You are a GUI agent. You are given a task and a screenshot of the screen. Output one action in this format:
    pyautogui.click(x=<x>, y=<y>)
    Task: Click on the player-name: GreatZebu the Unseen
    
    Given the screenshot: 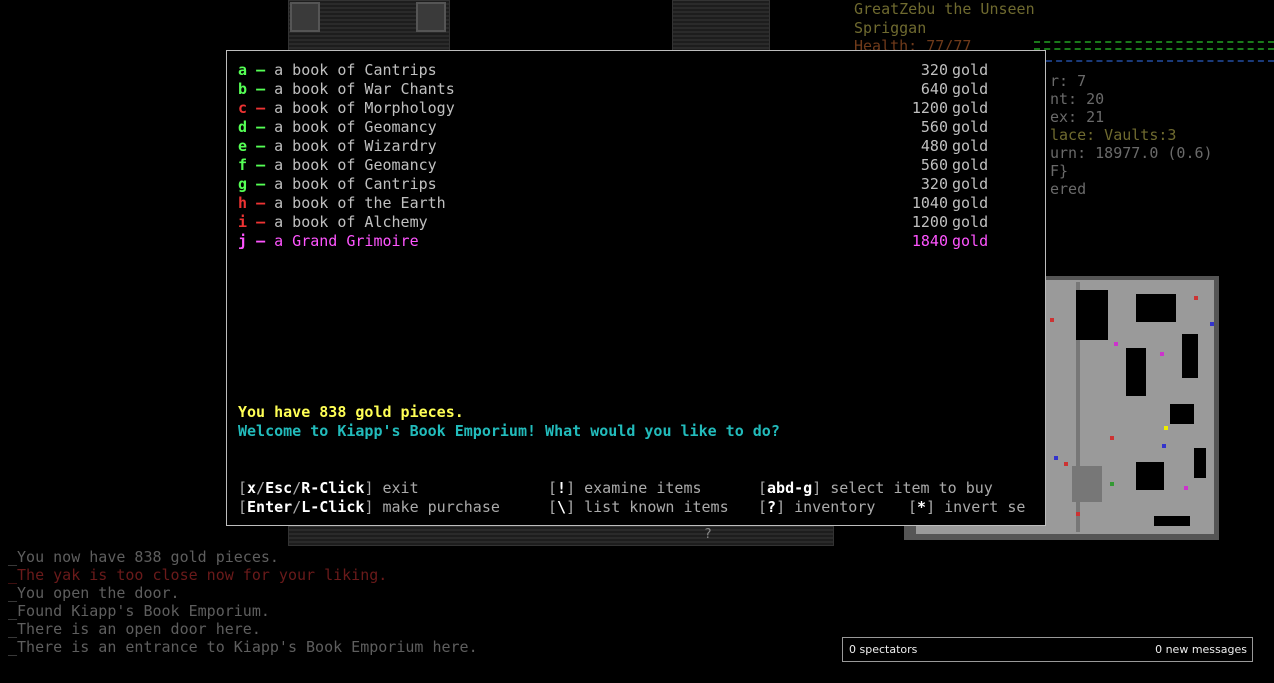 What is the action you would take?
    pyautogui.click(x=944, y=9)
    